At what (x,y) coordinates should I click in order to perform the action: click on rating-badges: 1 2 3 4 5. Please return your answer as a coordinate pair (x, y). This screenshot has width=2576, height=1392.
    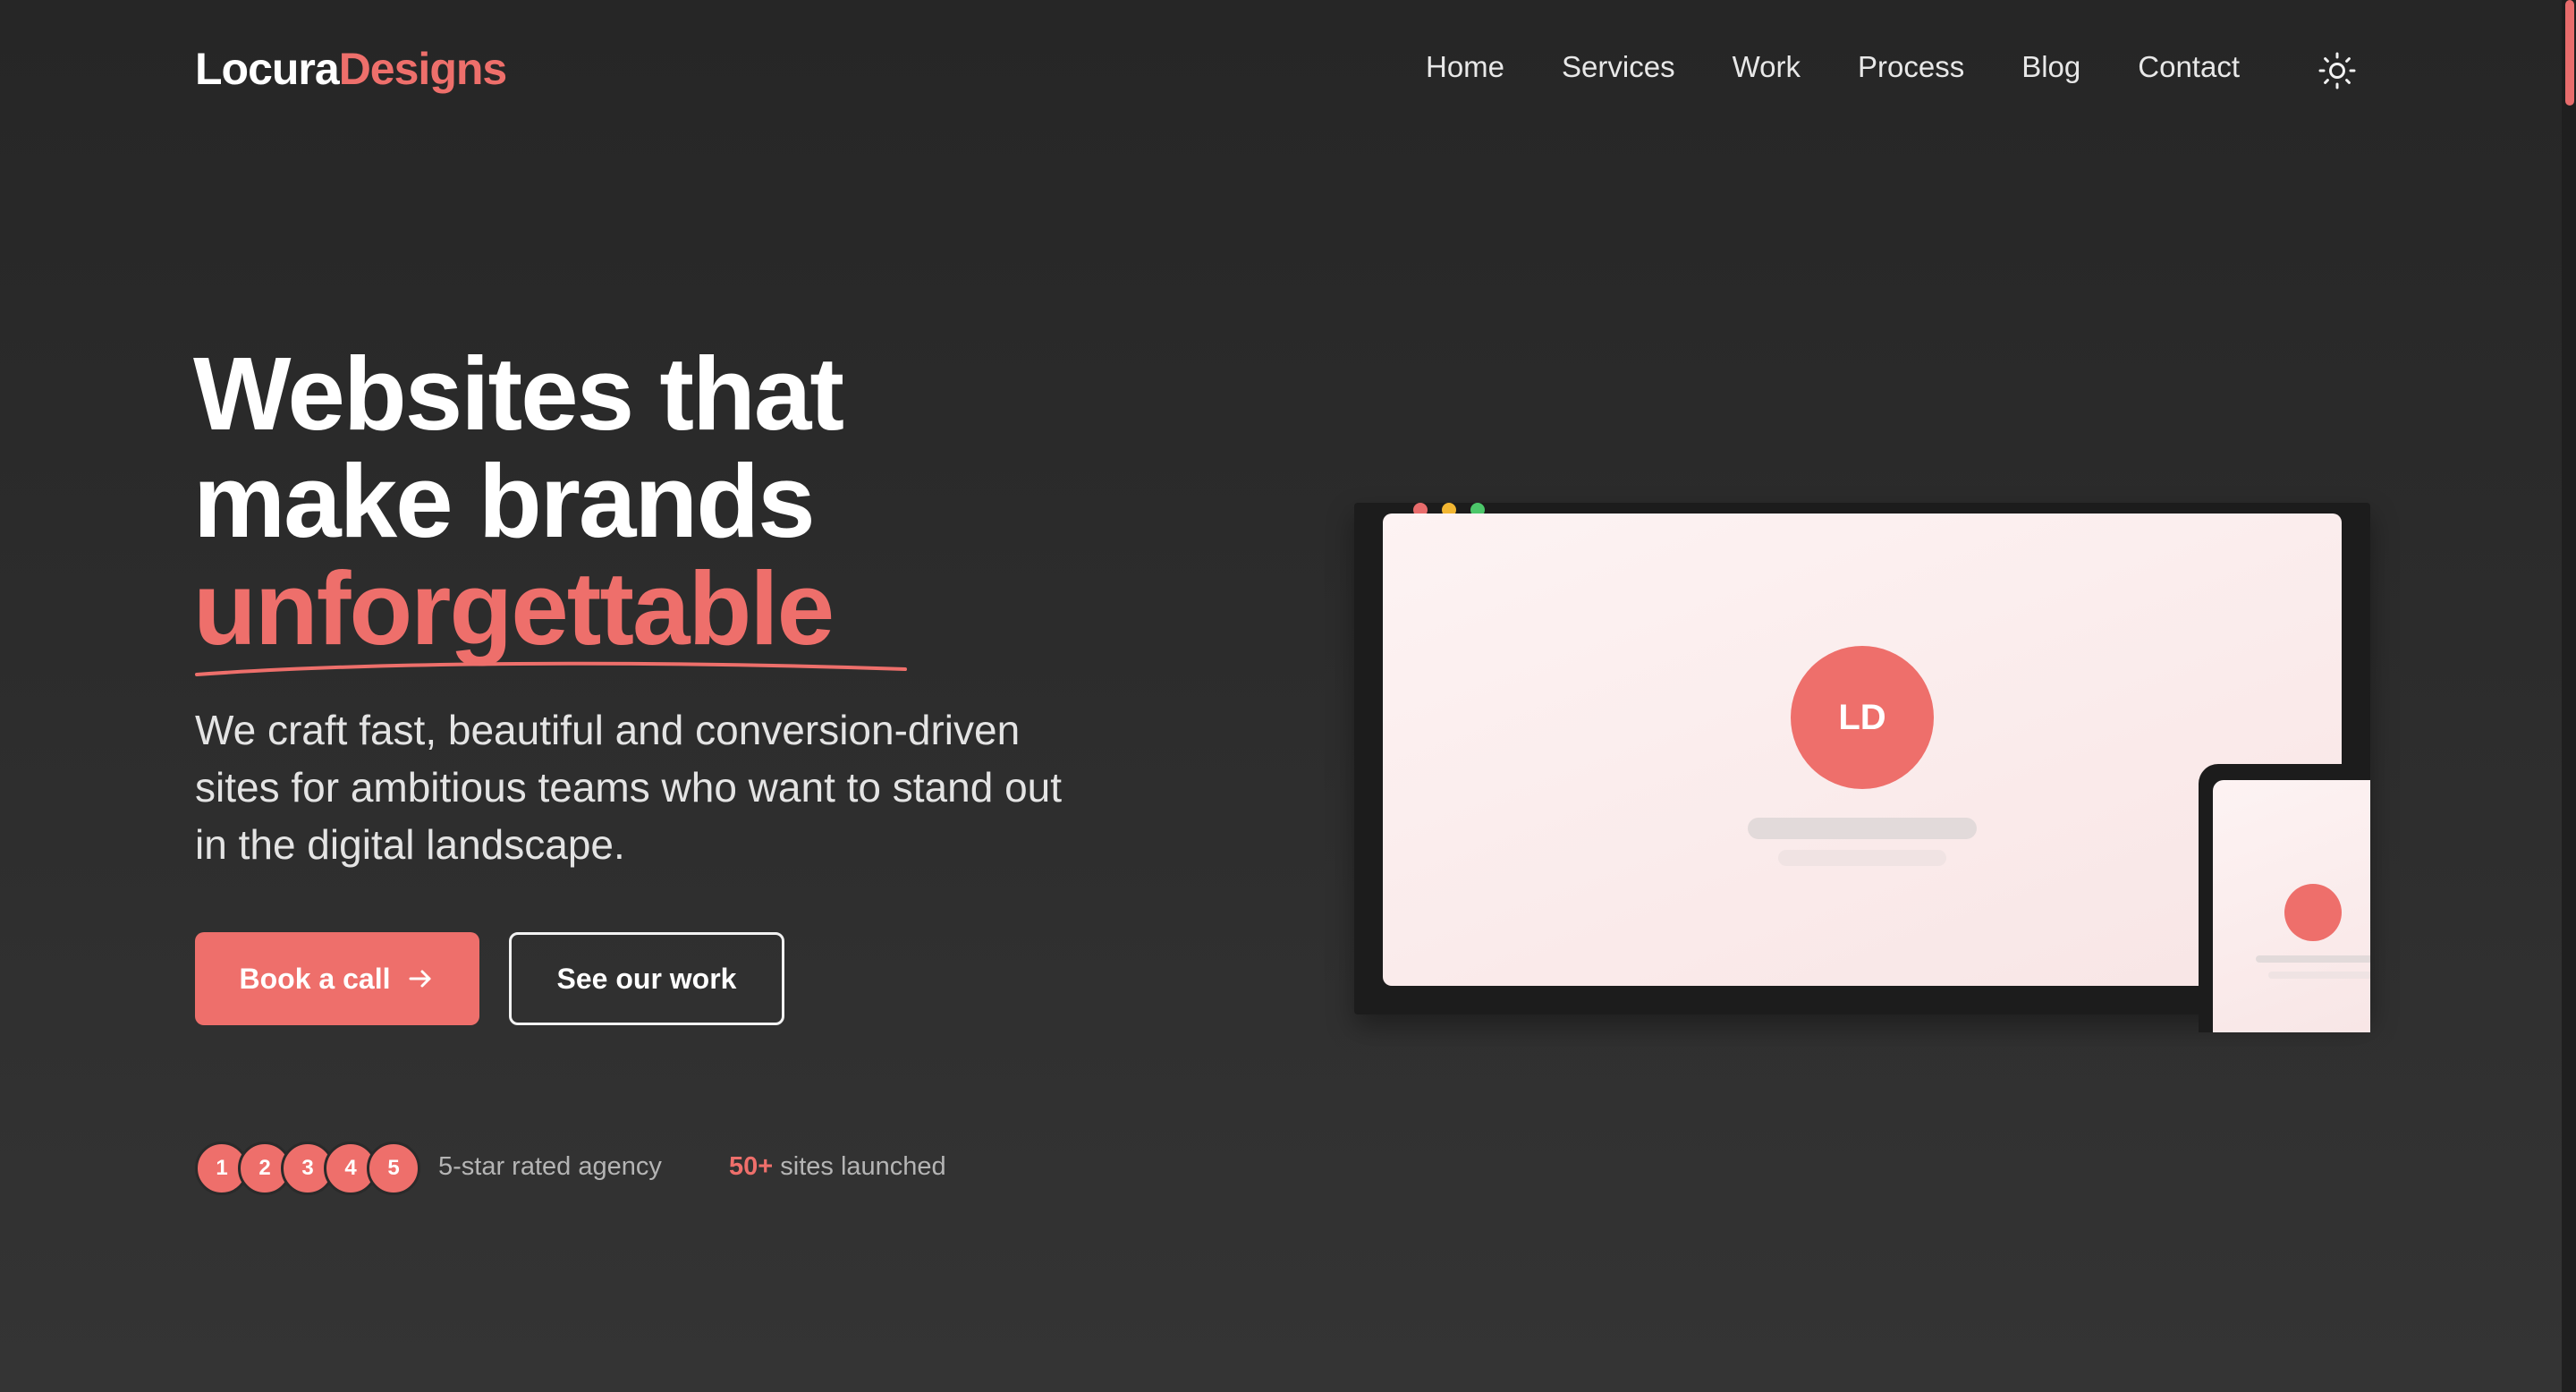
    Looking at the image, I should click on (311, 1168).